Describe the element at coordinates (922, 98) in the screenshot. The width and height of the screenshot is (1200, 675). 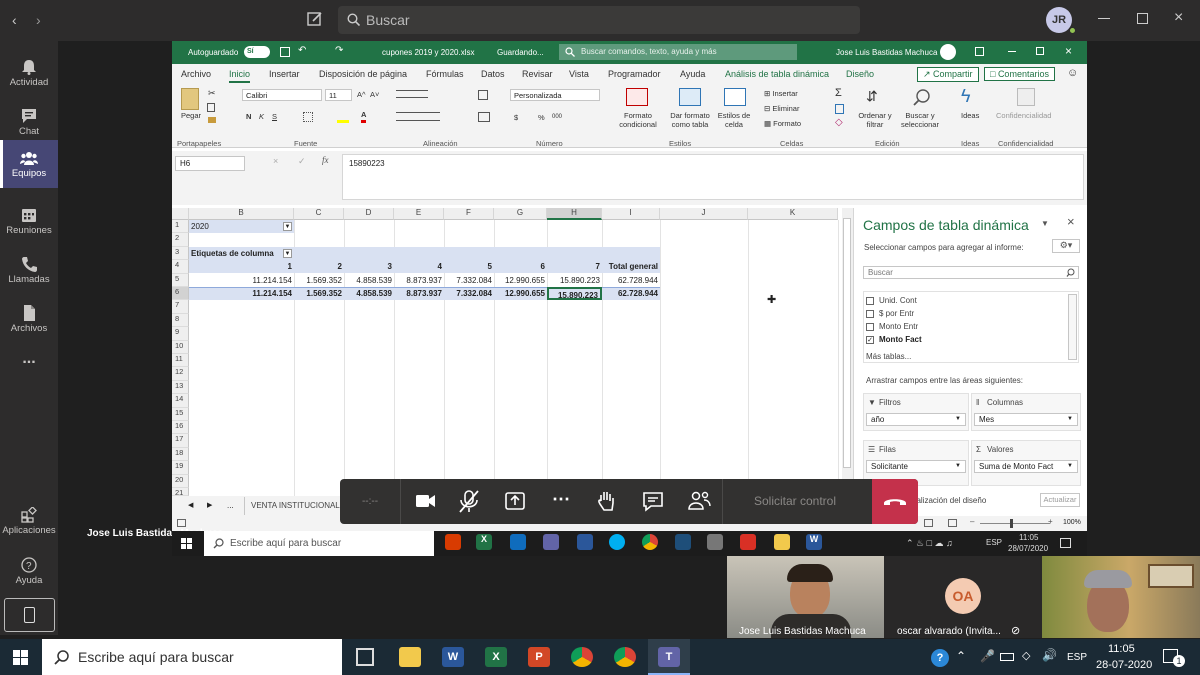
I see `find-icon` at that location.